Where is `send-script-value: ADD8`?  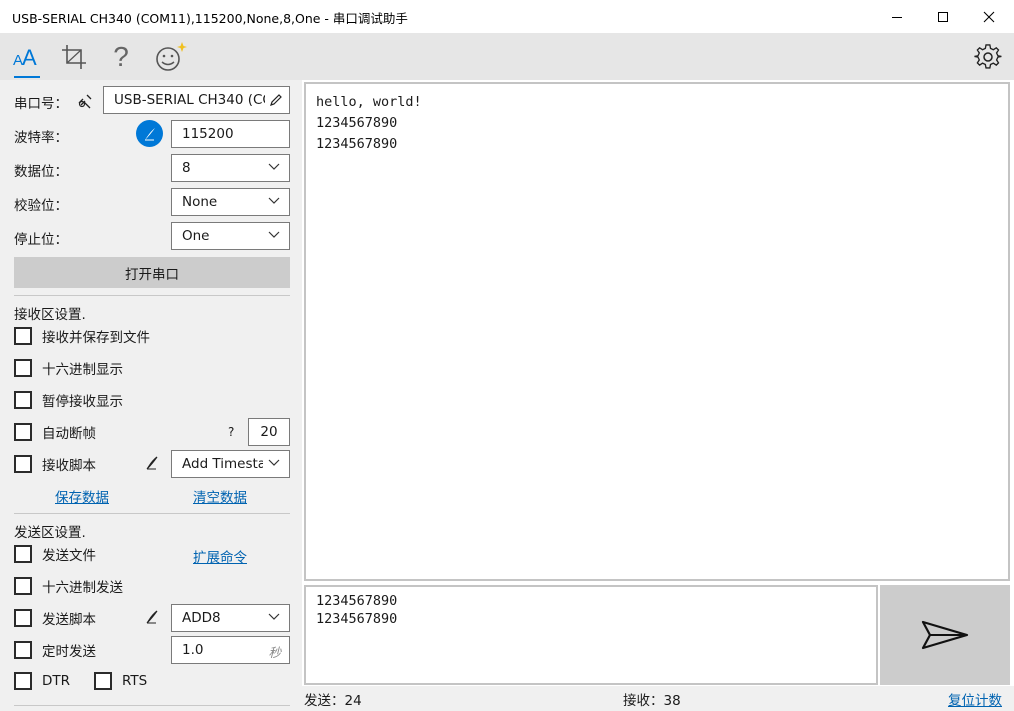
send-script-value: ADD8 is located at coordinates (201, 618).